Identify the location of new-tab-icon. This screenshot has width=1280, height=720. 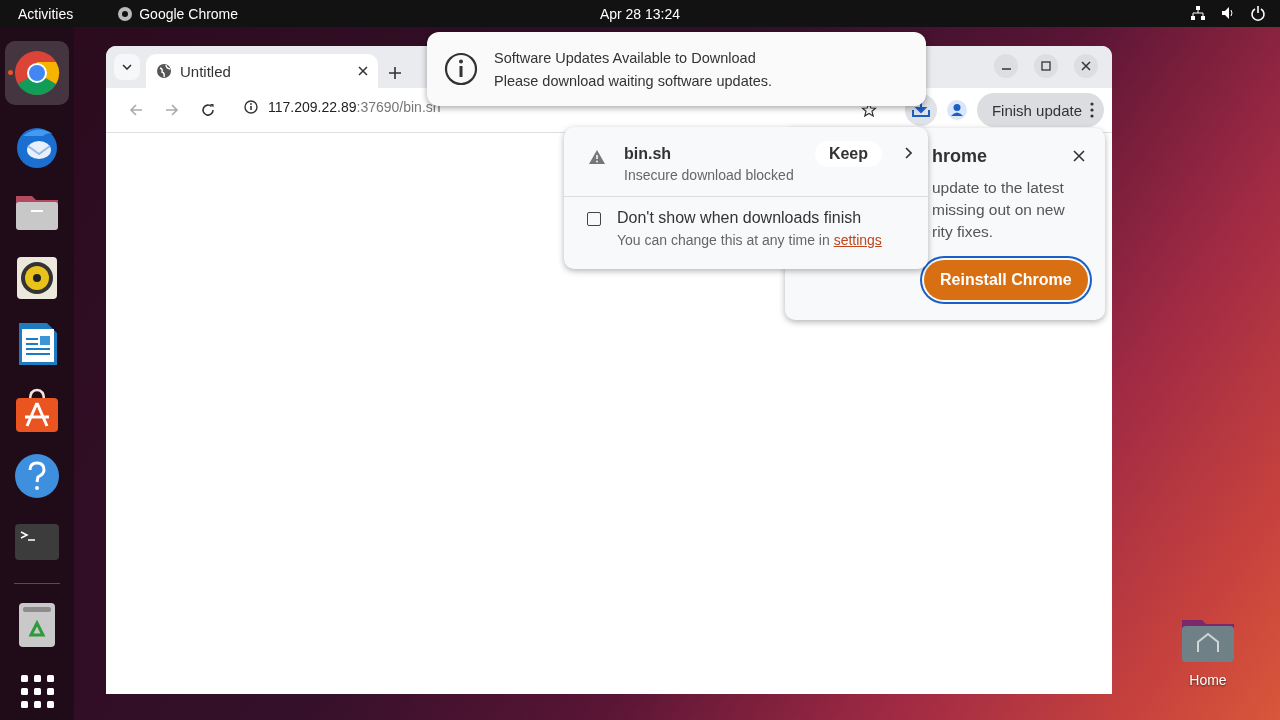
(395, 73).